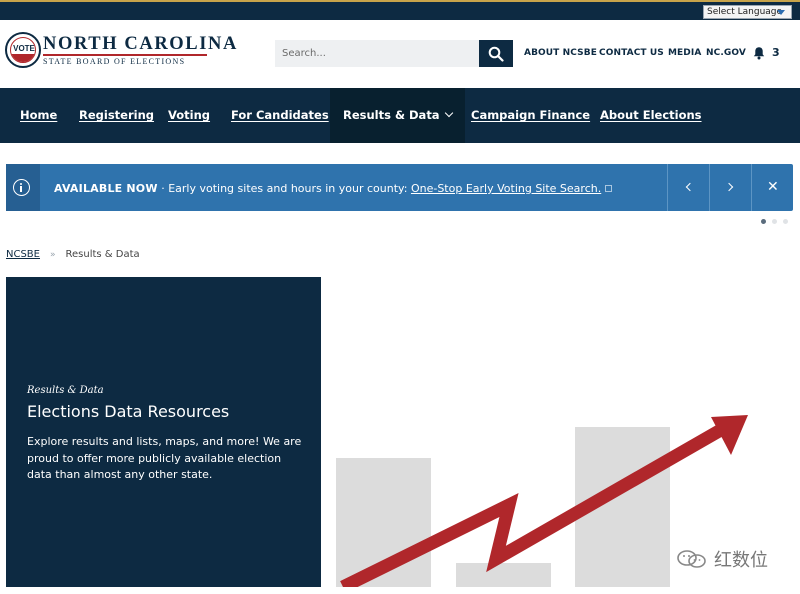 The image size is (800, 594). I want to click on bell-icon, so click(759, 53).